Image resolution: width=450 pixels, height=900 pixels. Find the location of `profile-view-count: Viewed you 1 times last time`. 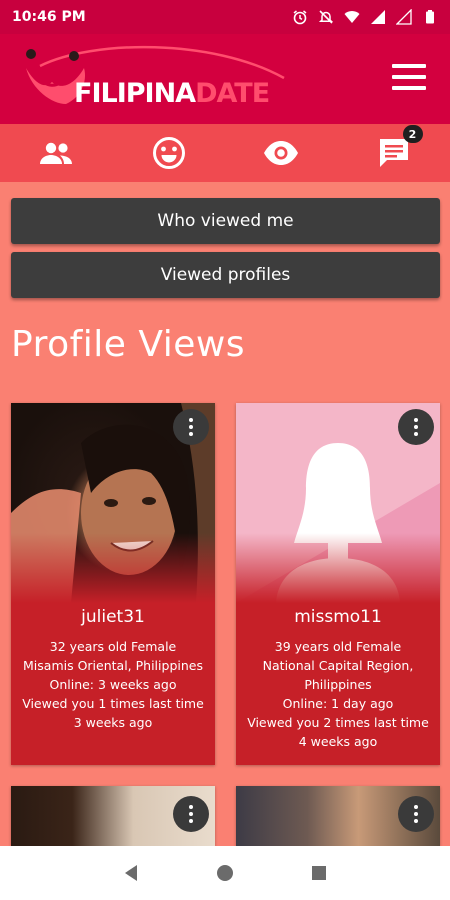

profile-view-count: Viewed you 1 times last time is located at coordinates (113, 703).